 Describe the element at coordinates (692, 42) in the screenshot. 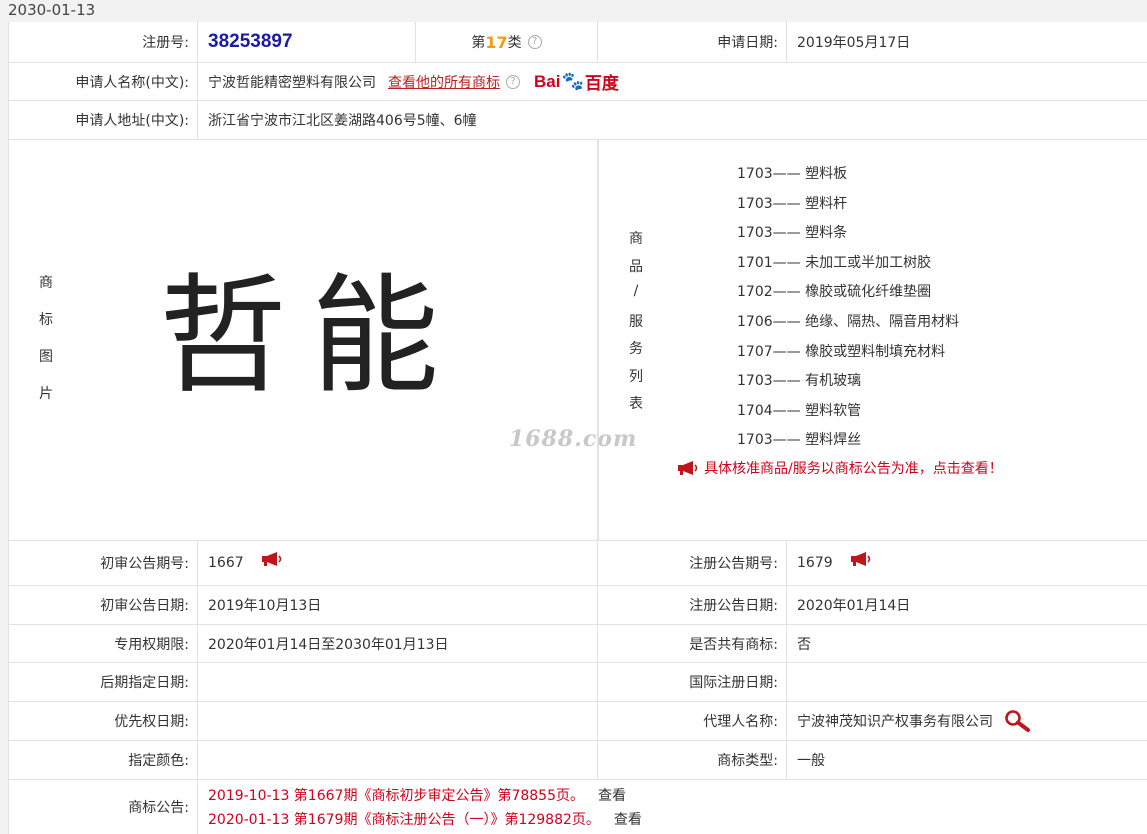

I see `apply-date-label: 申请日期:` at that location.